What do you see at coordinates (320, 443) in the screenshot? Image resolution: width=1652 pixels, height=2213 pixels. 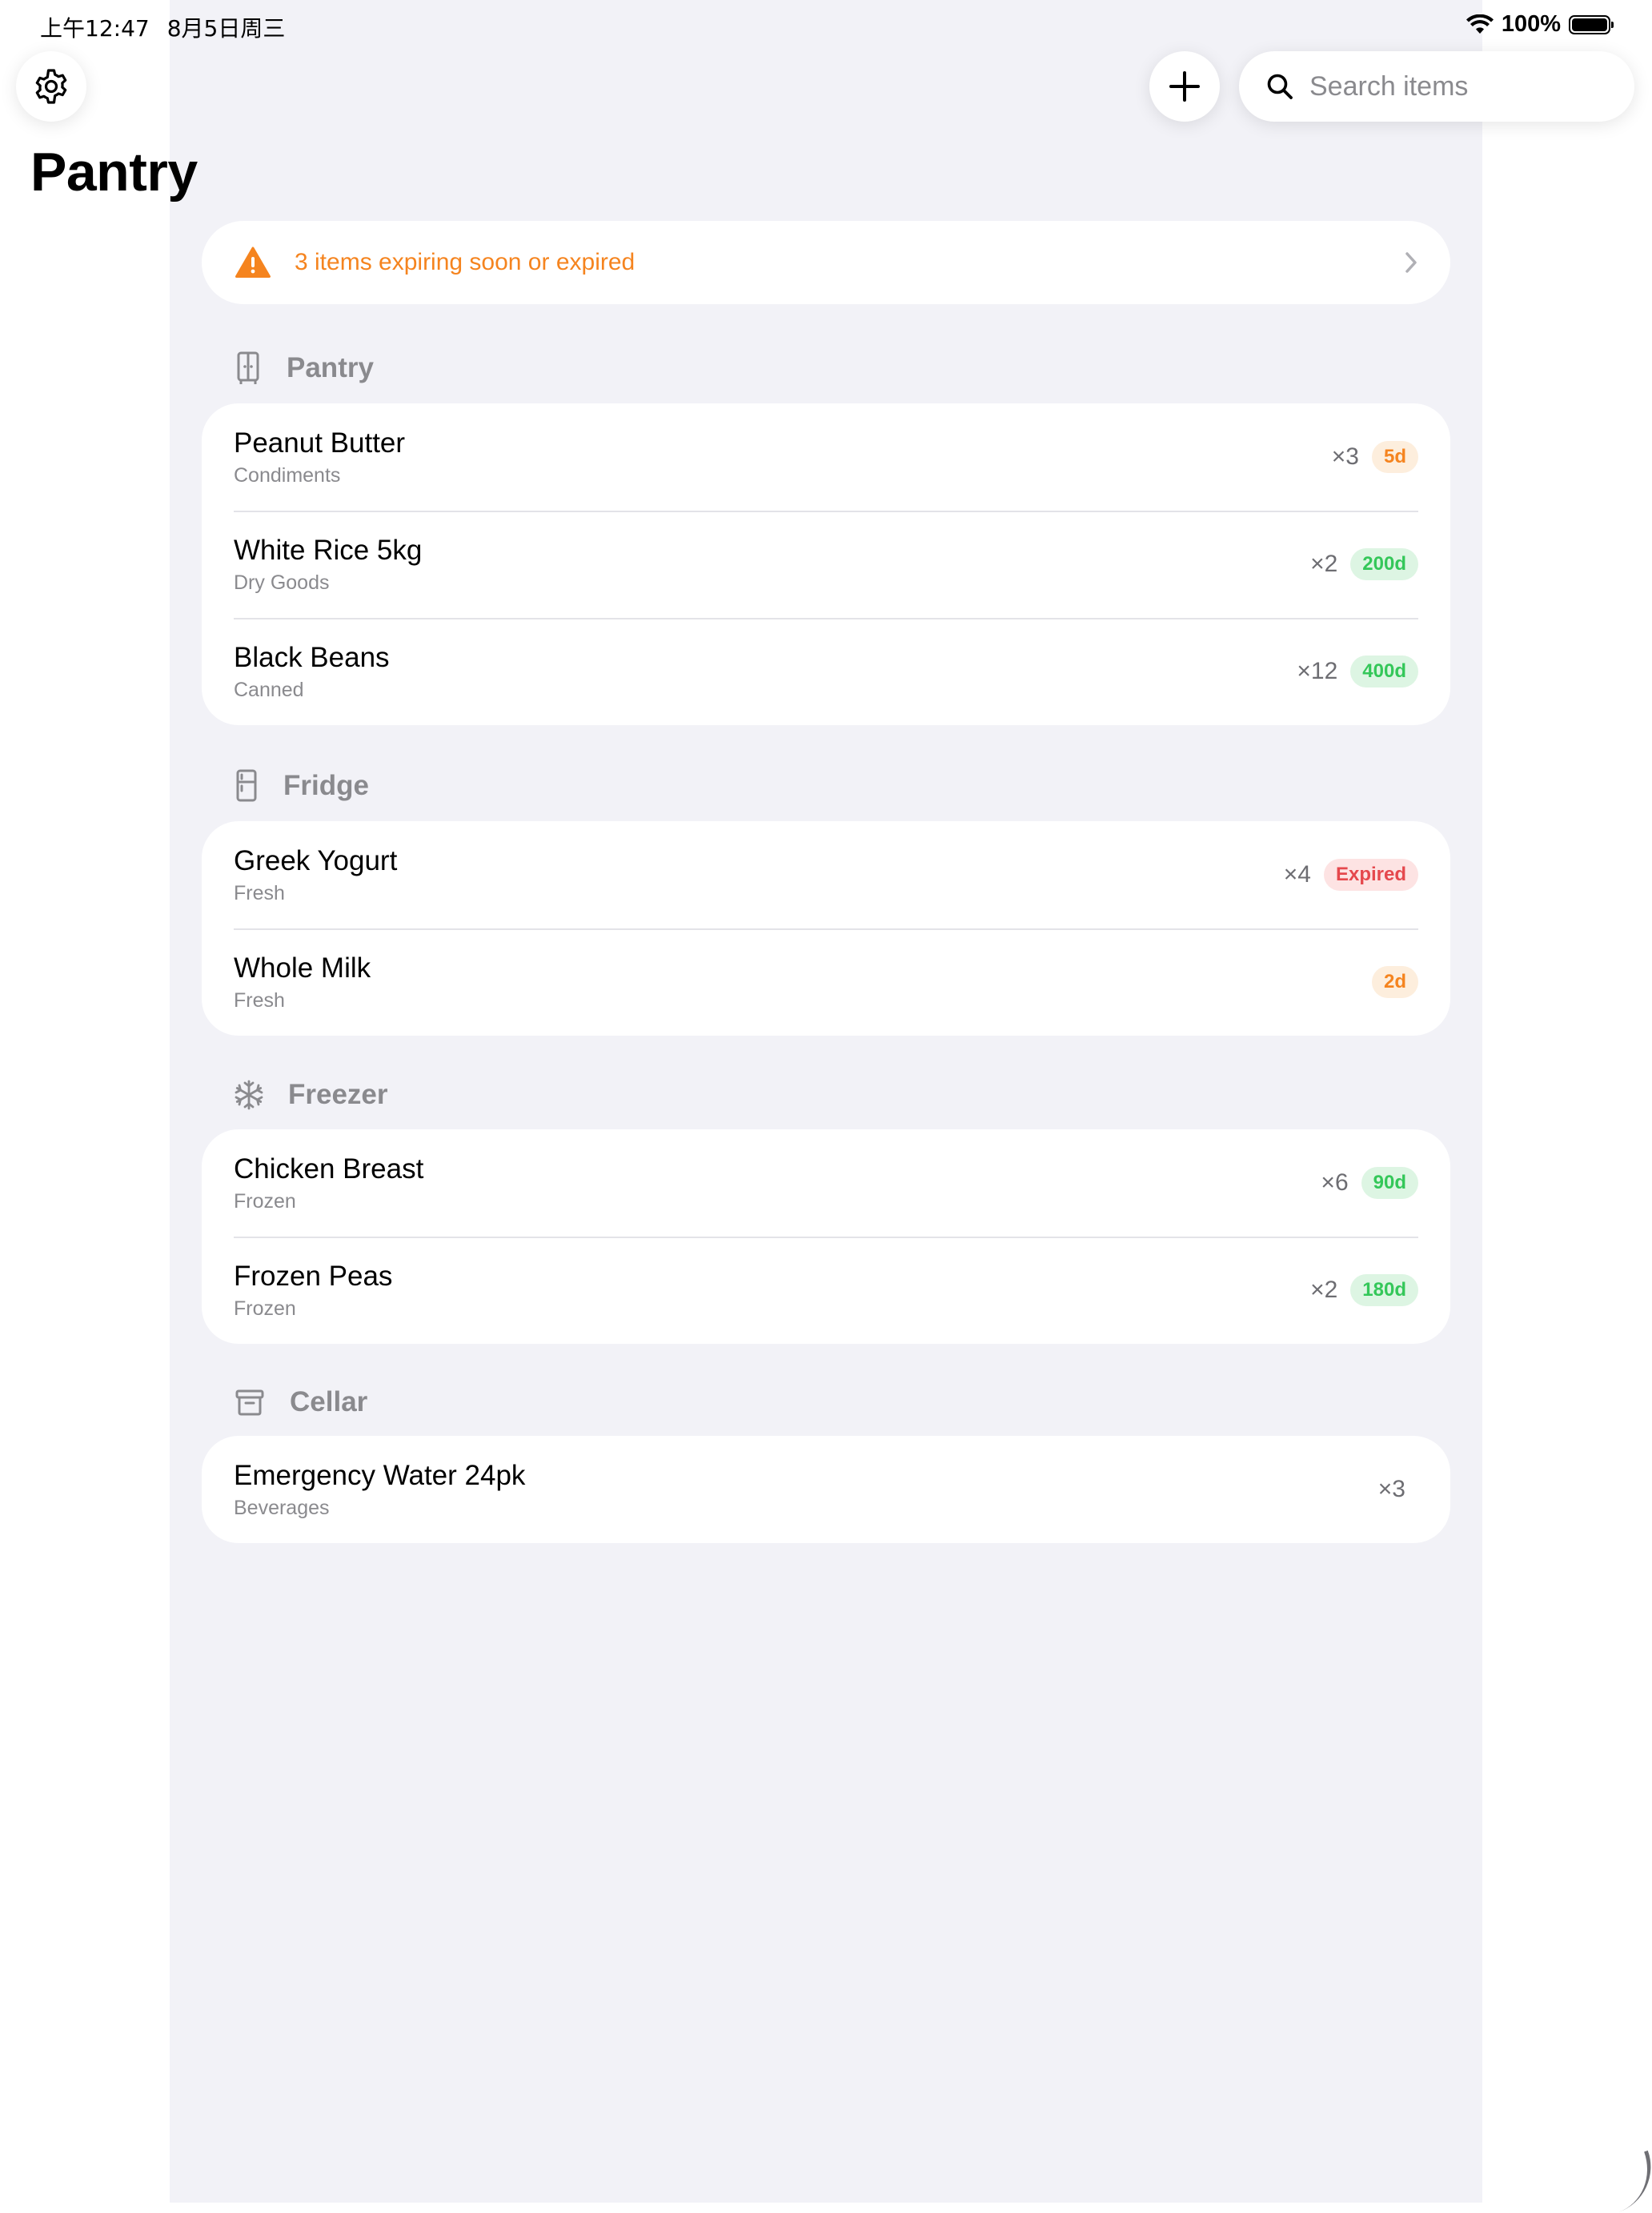 I see `item-name: Peanut Butter` at bounding box center [320, 443].